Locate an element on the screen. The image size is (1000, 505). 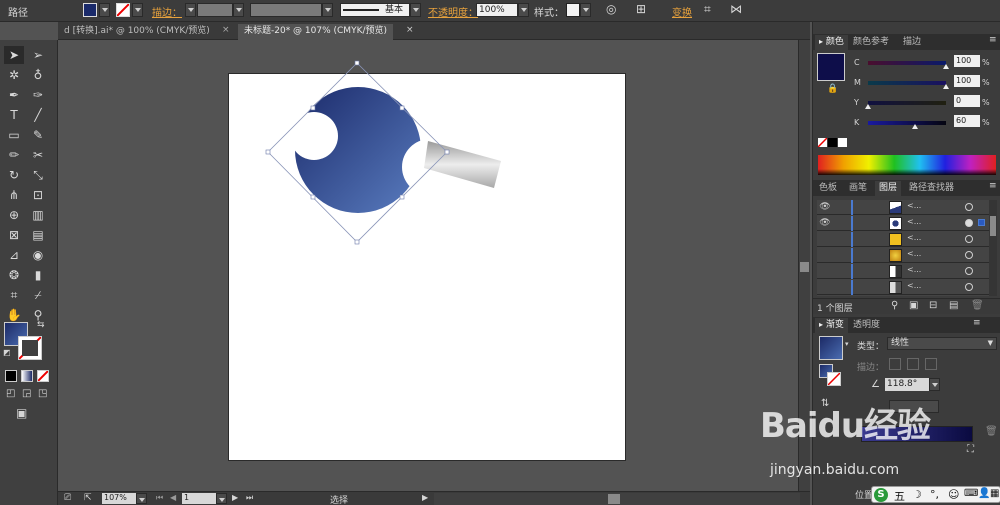
stroke-weight-dropdown is located at coordinates (238, 10).